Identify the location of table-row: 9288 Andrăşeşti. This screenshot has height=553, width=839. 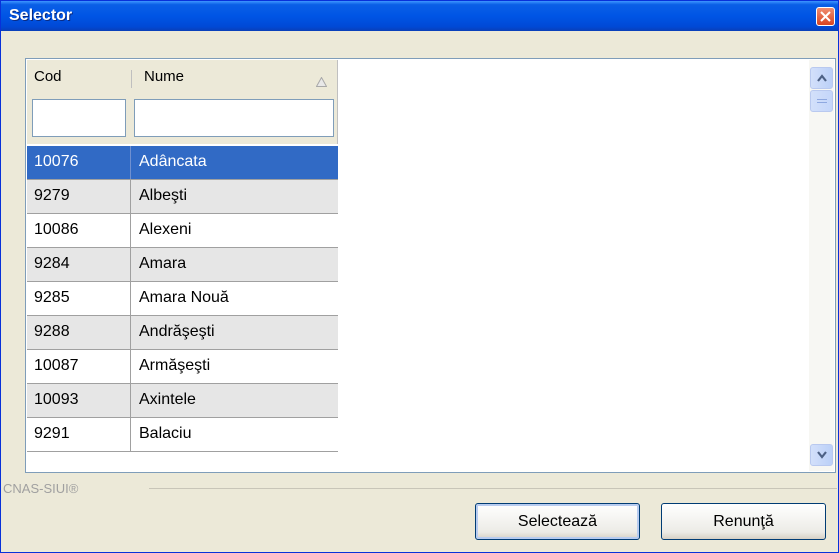
(182, 333).